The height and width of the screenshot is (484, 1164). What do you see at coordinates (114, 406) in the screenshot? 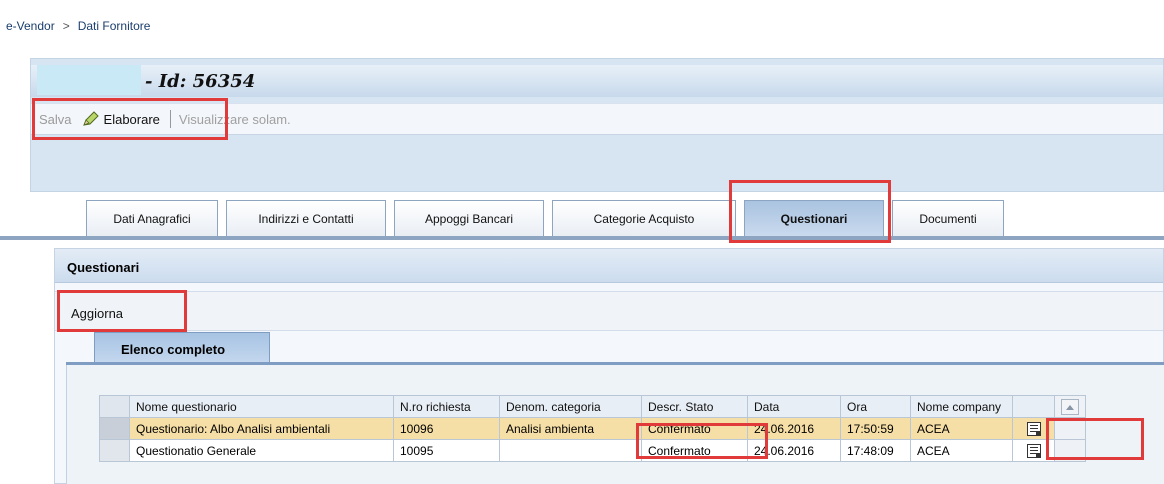
I see `select-all-cell` at bounding box center [114, 406].